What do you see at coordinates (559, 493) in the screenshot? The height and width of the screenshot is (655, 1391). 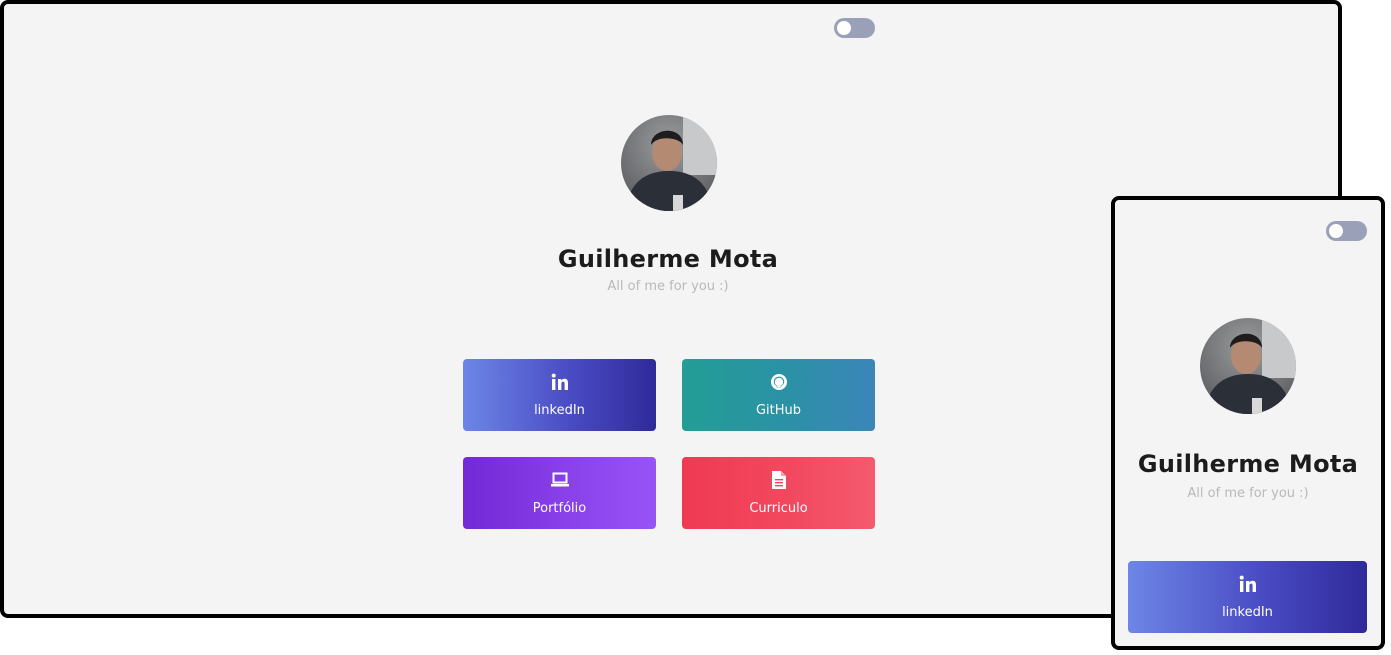 I see `portfolio-button: Portfólio` at bounding box center [559, 493].